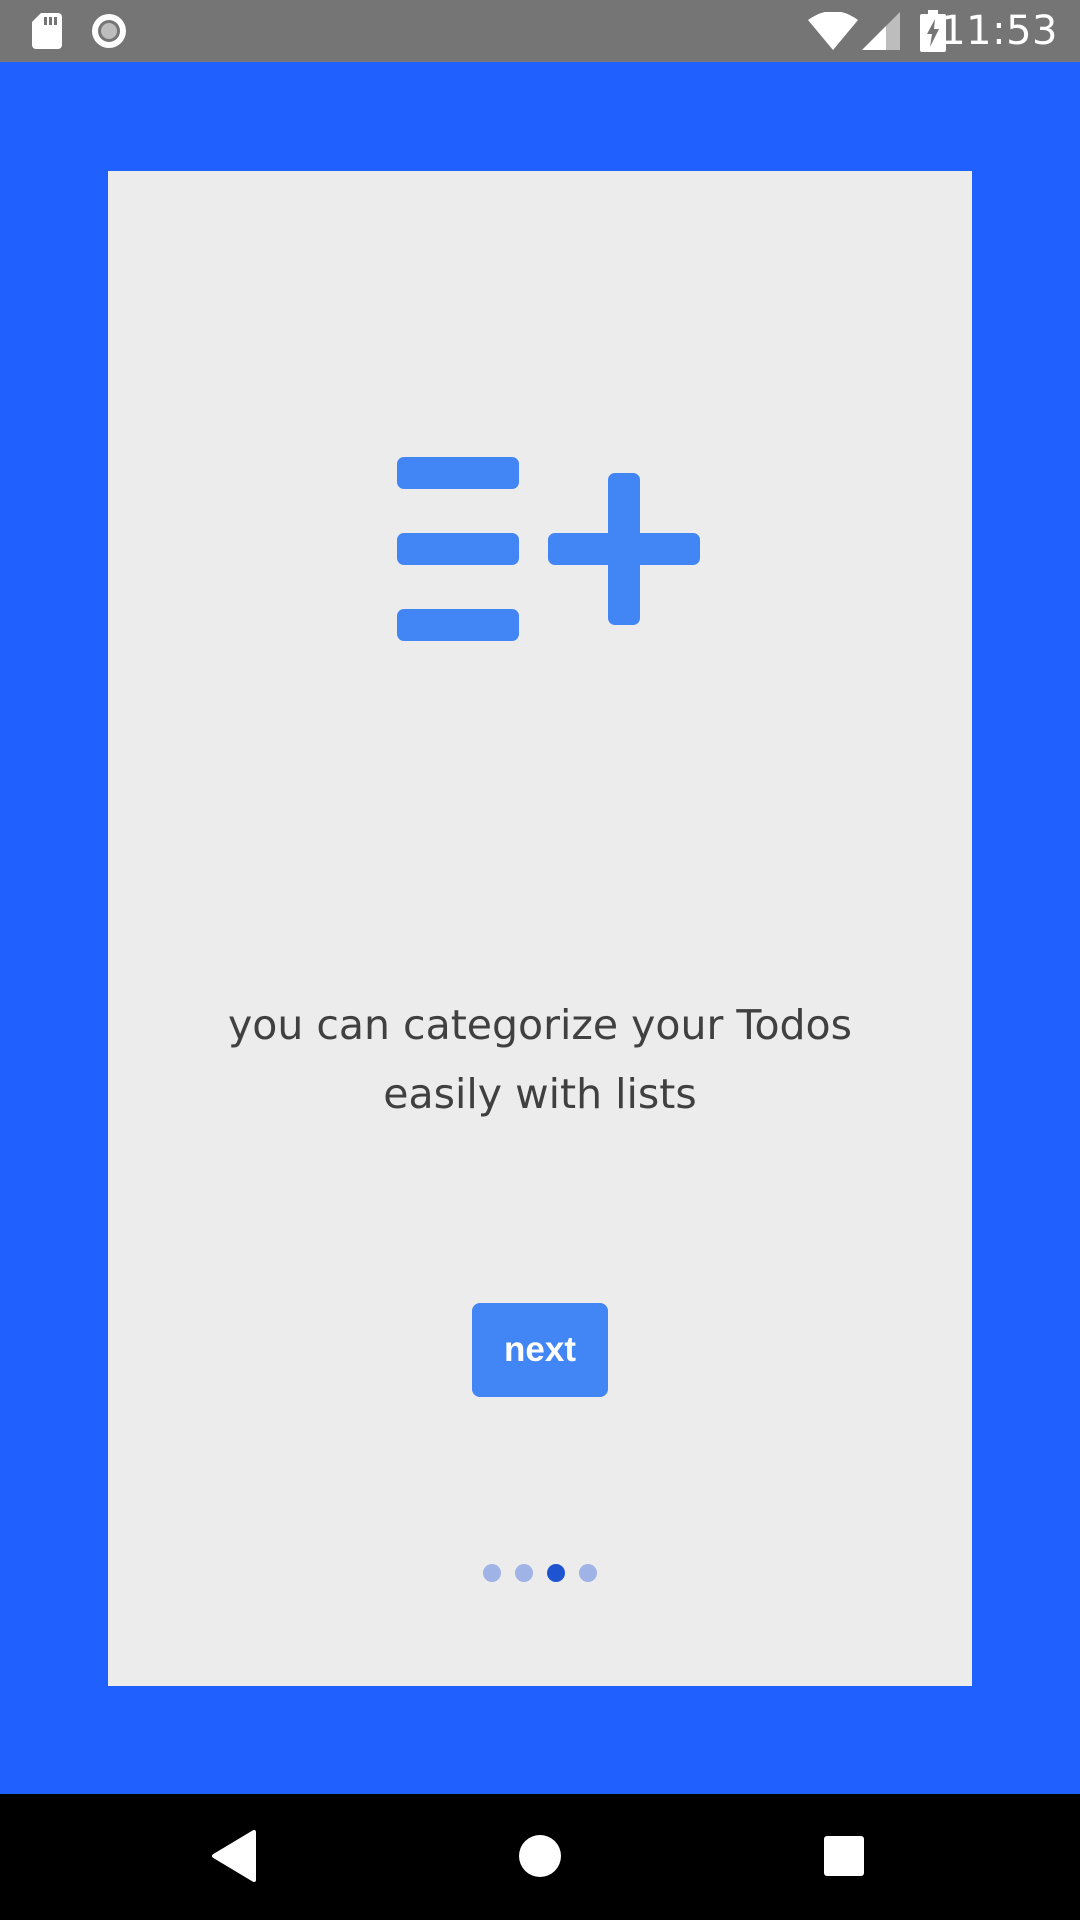 The image size is (1080, 1920). I want to click on home-icon, so click(540, 1856).